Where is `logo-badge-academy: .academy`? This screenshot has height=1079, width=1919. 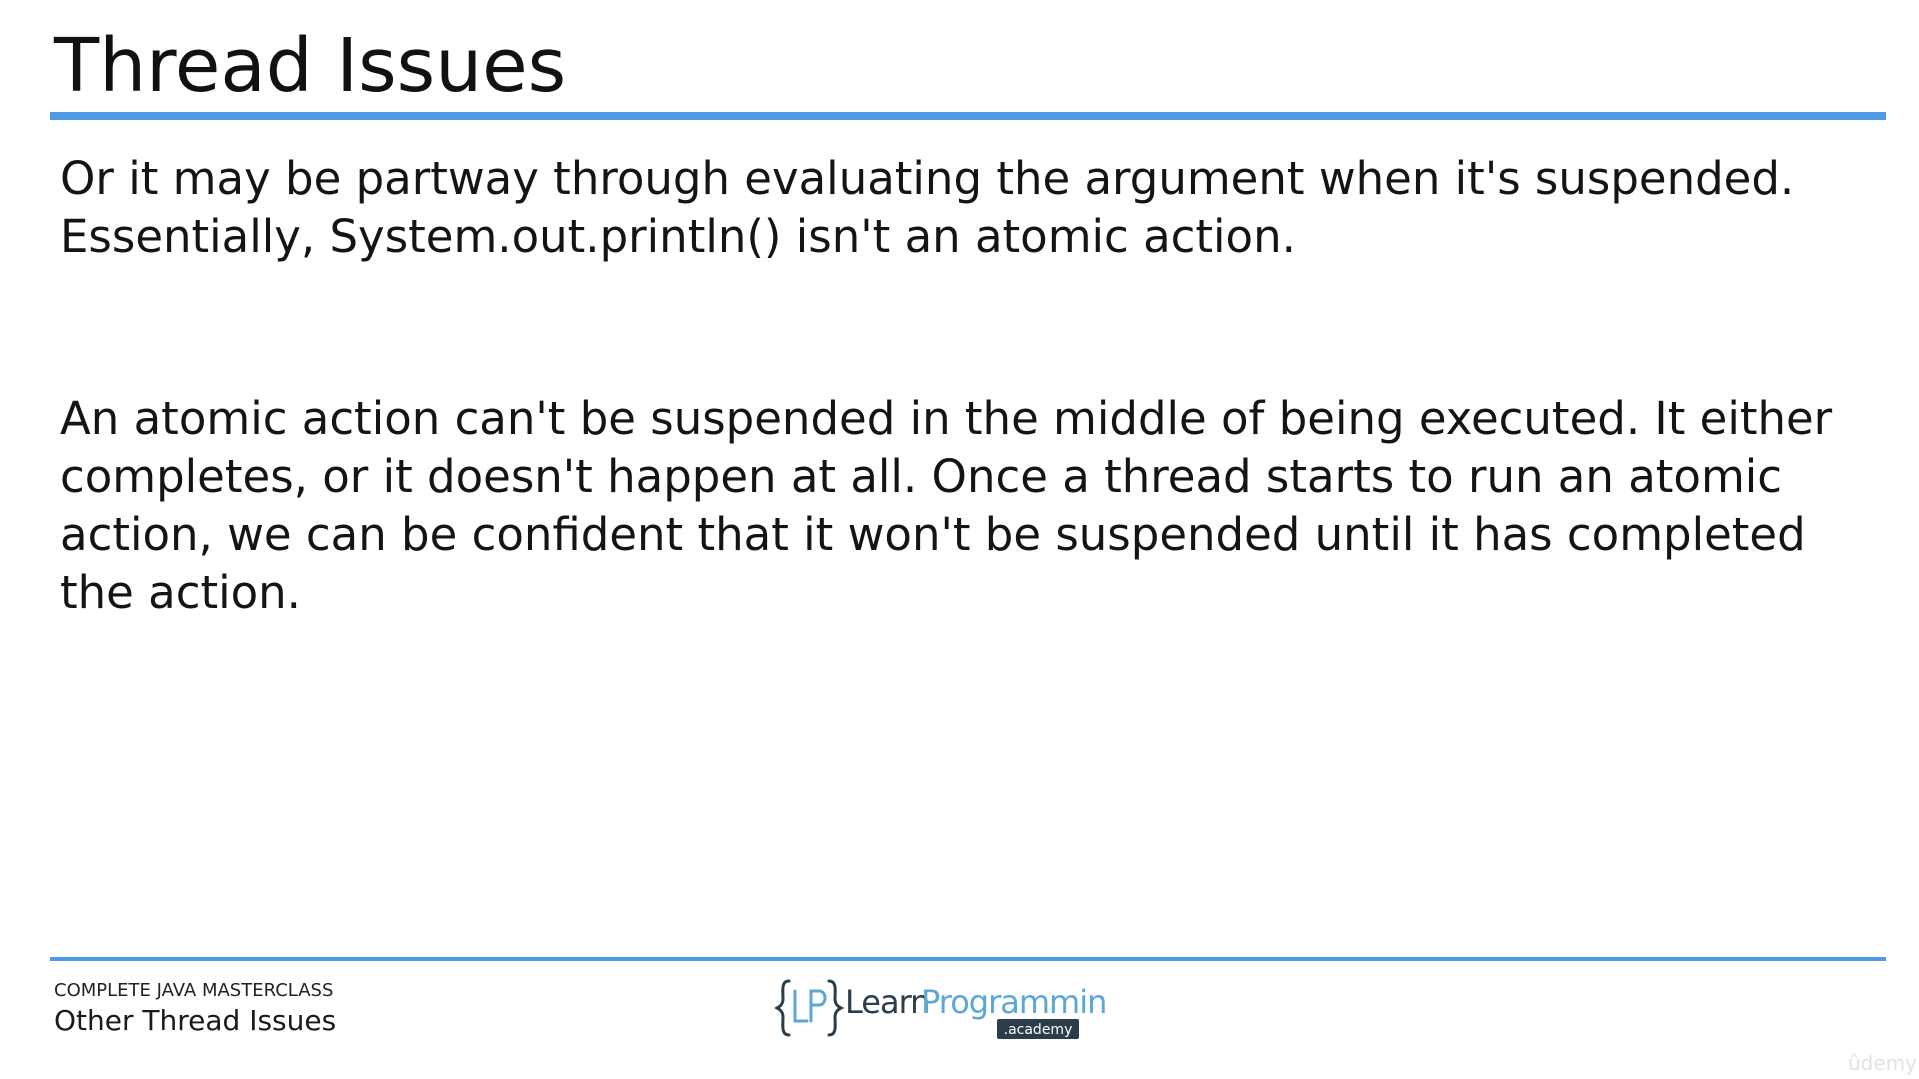
logo-badge-academy: .academy is located at coordinates (1038, 1030).